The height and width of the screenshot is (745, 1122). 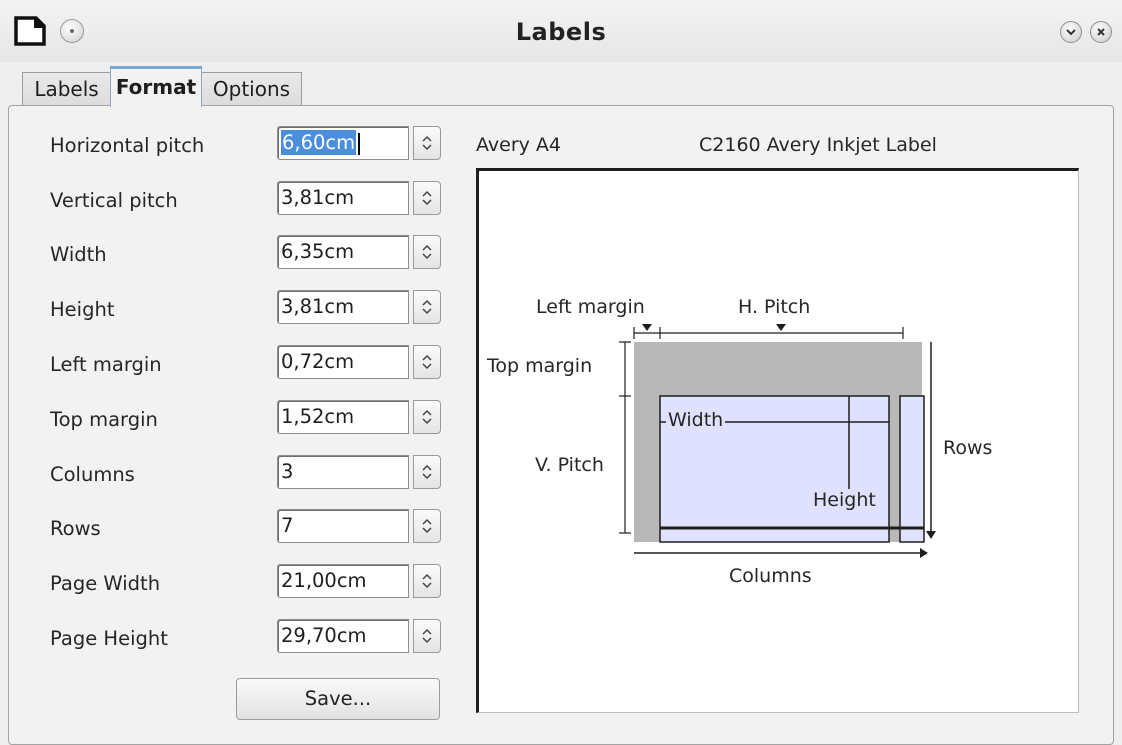 I want to click on columns-caption: Columns, so click(x=770, y=576).